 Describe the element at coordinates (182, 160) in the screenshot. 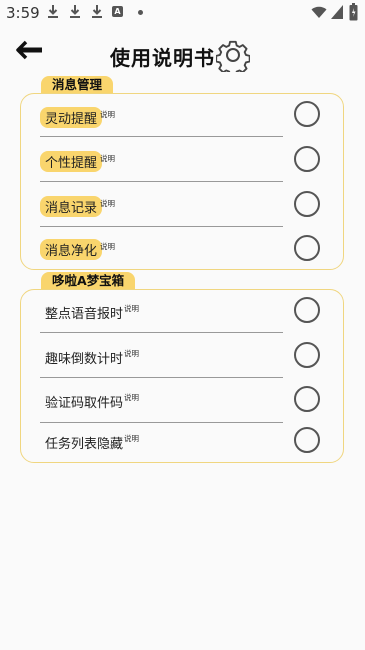

I see `list-item: 个性提醒 说明` at that location.